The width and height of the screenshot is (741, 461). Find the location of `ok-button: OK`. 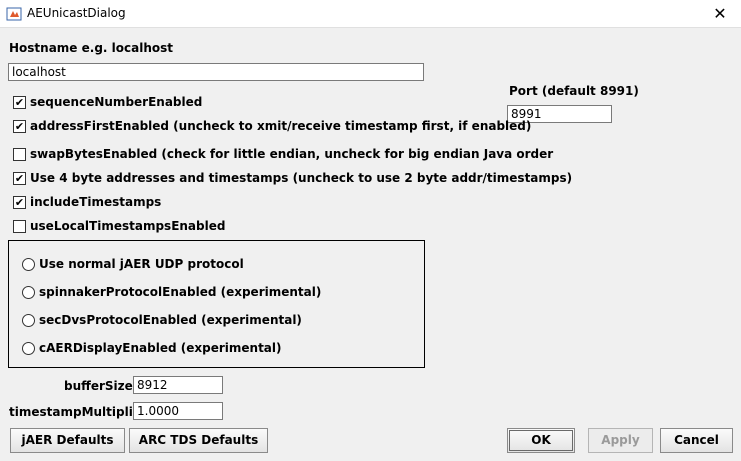

ok-button: OK is located at coordinates (541, 440).